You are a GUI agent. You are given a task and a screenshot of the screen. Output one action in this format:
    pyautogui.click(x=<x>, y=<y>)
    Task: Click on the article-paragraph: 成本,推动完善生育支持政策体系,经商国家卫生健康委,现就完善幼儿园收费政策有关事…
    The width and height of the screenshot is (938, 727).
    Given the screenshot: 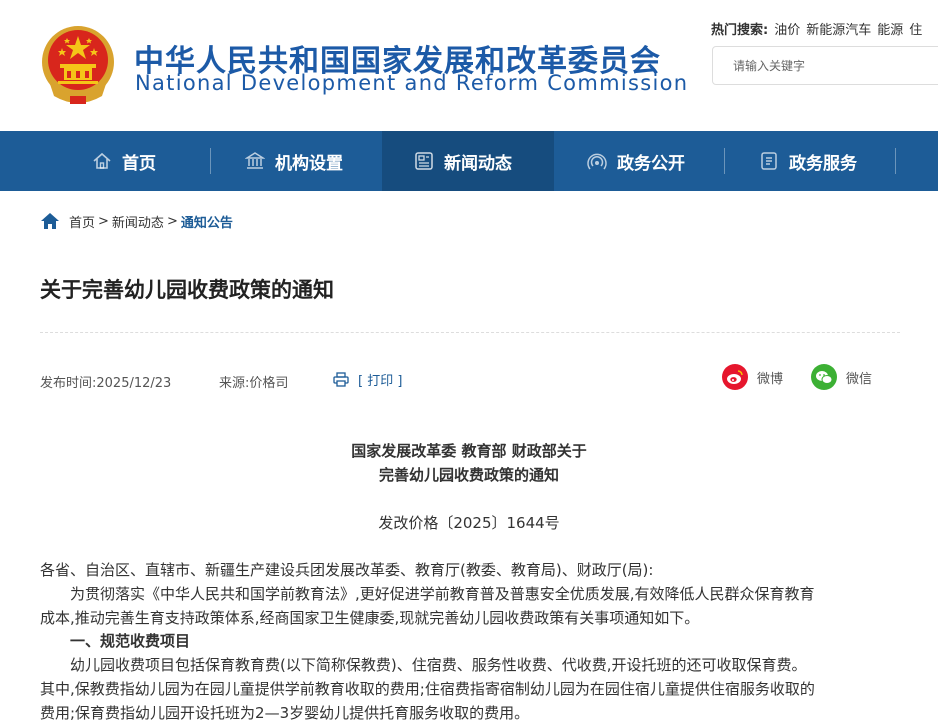 What is the action you would take?
    pyautogui.click(x=370, y=618)
    